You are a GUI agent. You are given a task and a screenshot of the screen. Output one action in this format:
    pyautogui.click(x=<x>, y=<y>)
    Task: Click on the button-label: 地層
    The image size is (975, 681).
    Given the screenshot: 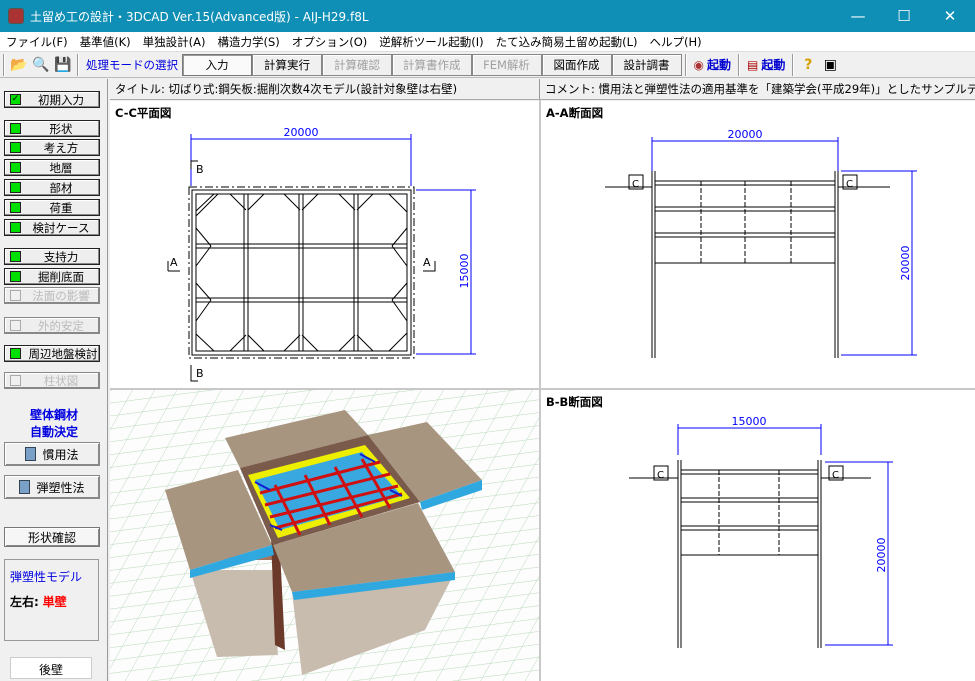 What is the action you would take?
    pyautogui.click(x=61, y=167)
    